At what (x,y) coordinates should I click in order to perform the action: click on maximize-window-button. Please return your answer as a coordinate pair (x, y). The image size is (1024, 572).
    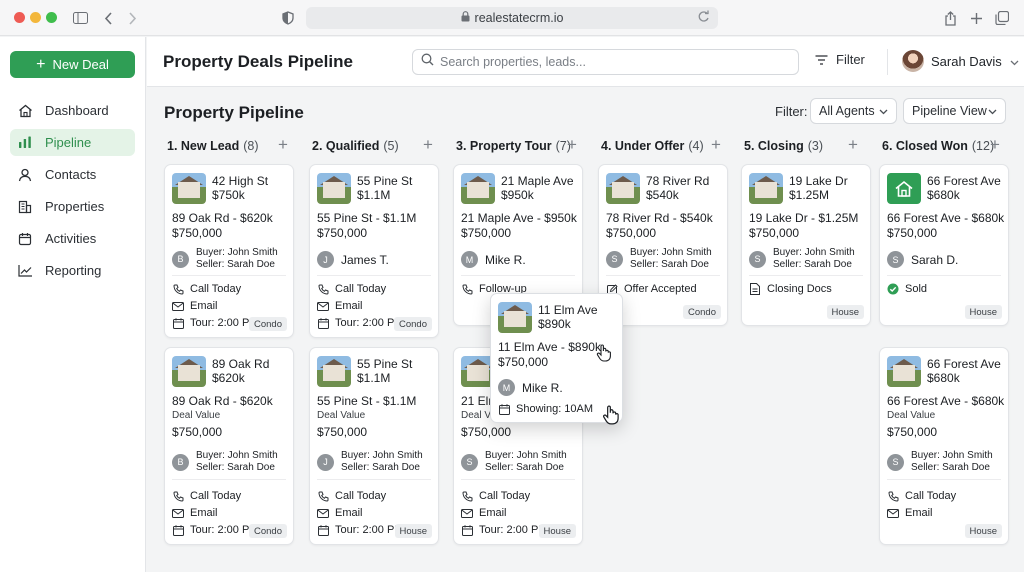
    Looking at the image, I should click on (51, 17).